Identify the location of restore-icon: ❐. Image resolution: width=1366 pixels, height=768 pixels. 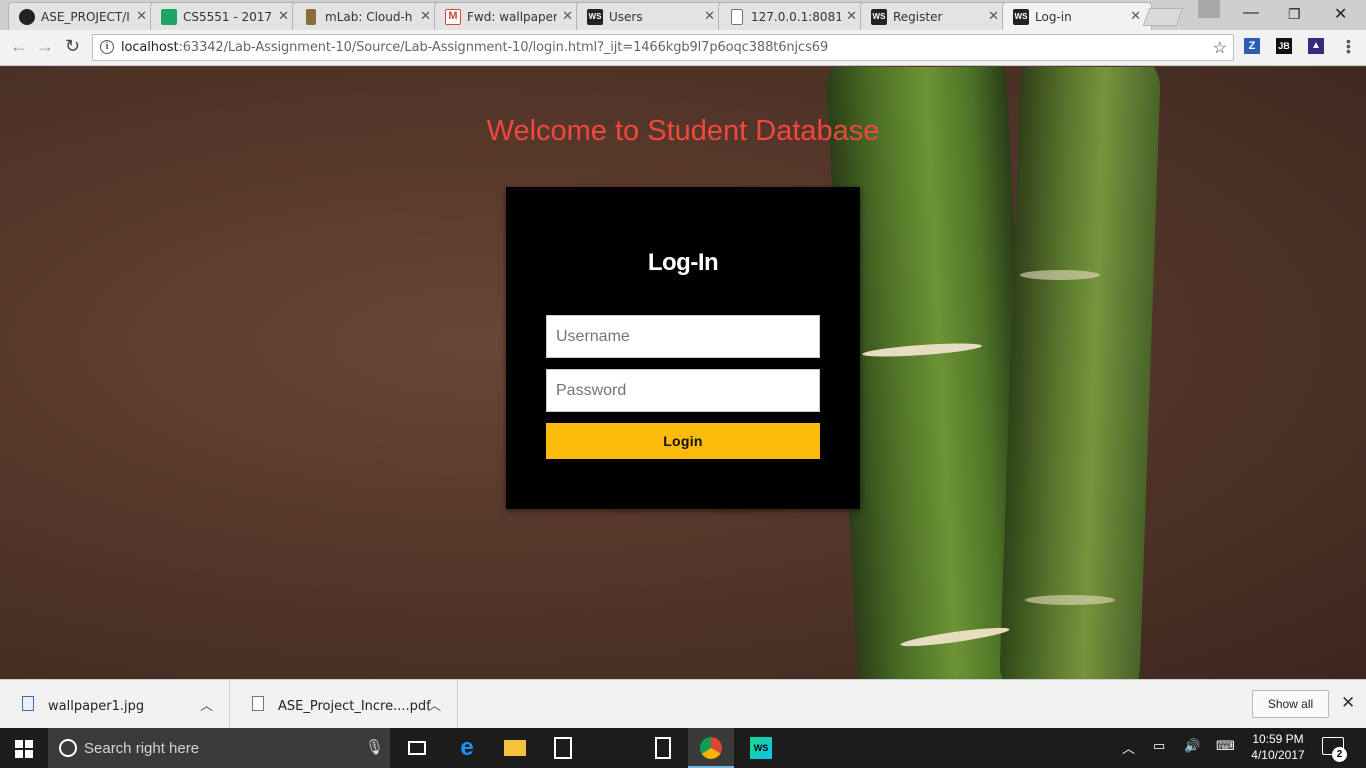
(1294, 14).